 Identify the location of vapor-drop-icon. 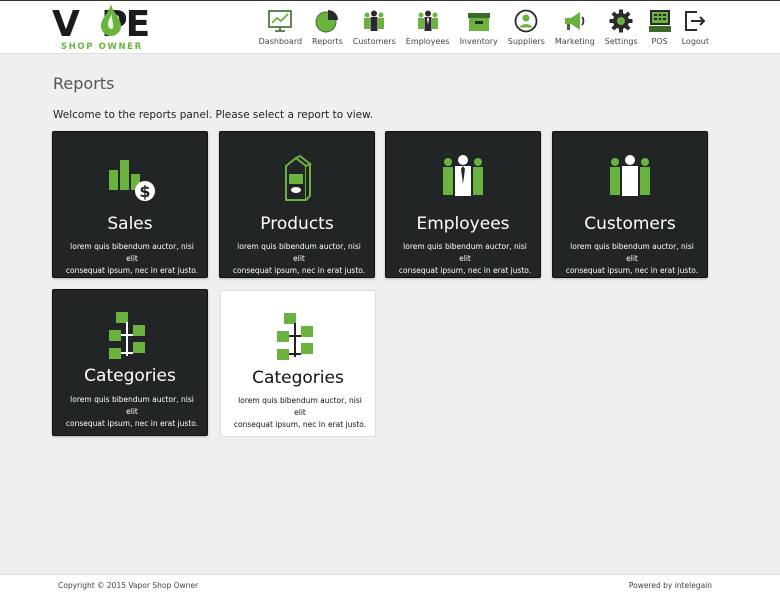
(111, 20).